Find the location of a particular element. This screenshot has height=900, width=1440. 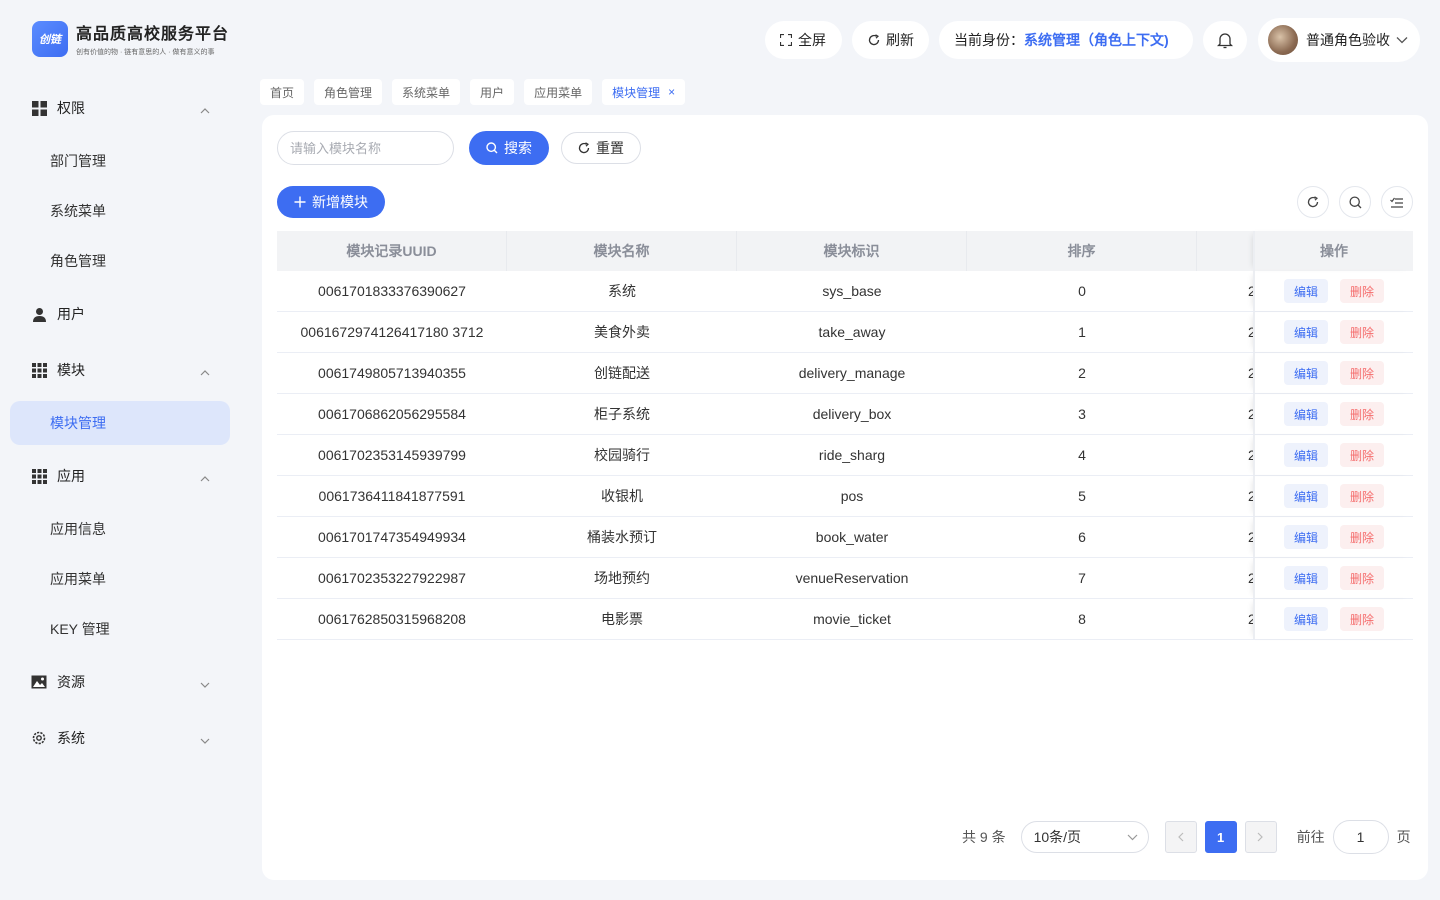

pagination: 共 9 条 10条/页 1 前往 页 is located at coordinates (1186, 837).